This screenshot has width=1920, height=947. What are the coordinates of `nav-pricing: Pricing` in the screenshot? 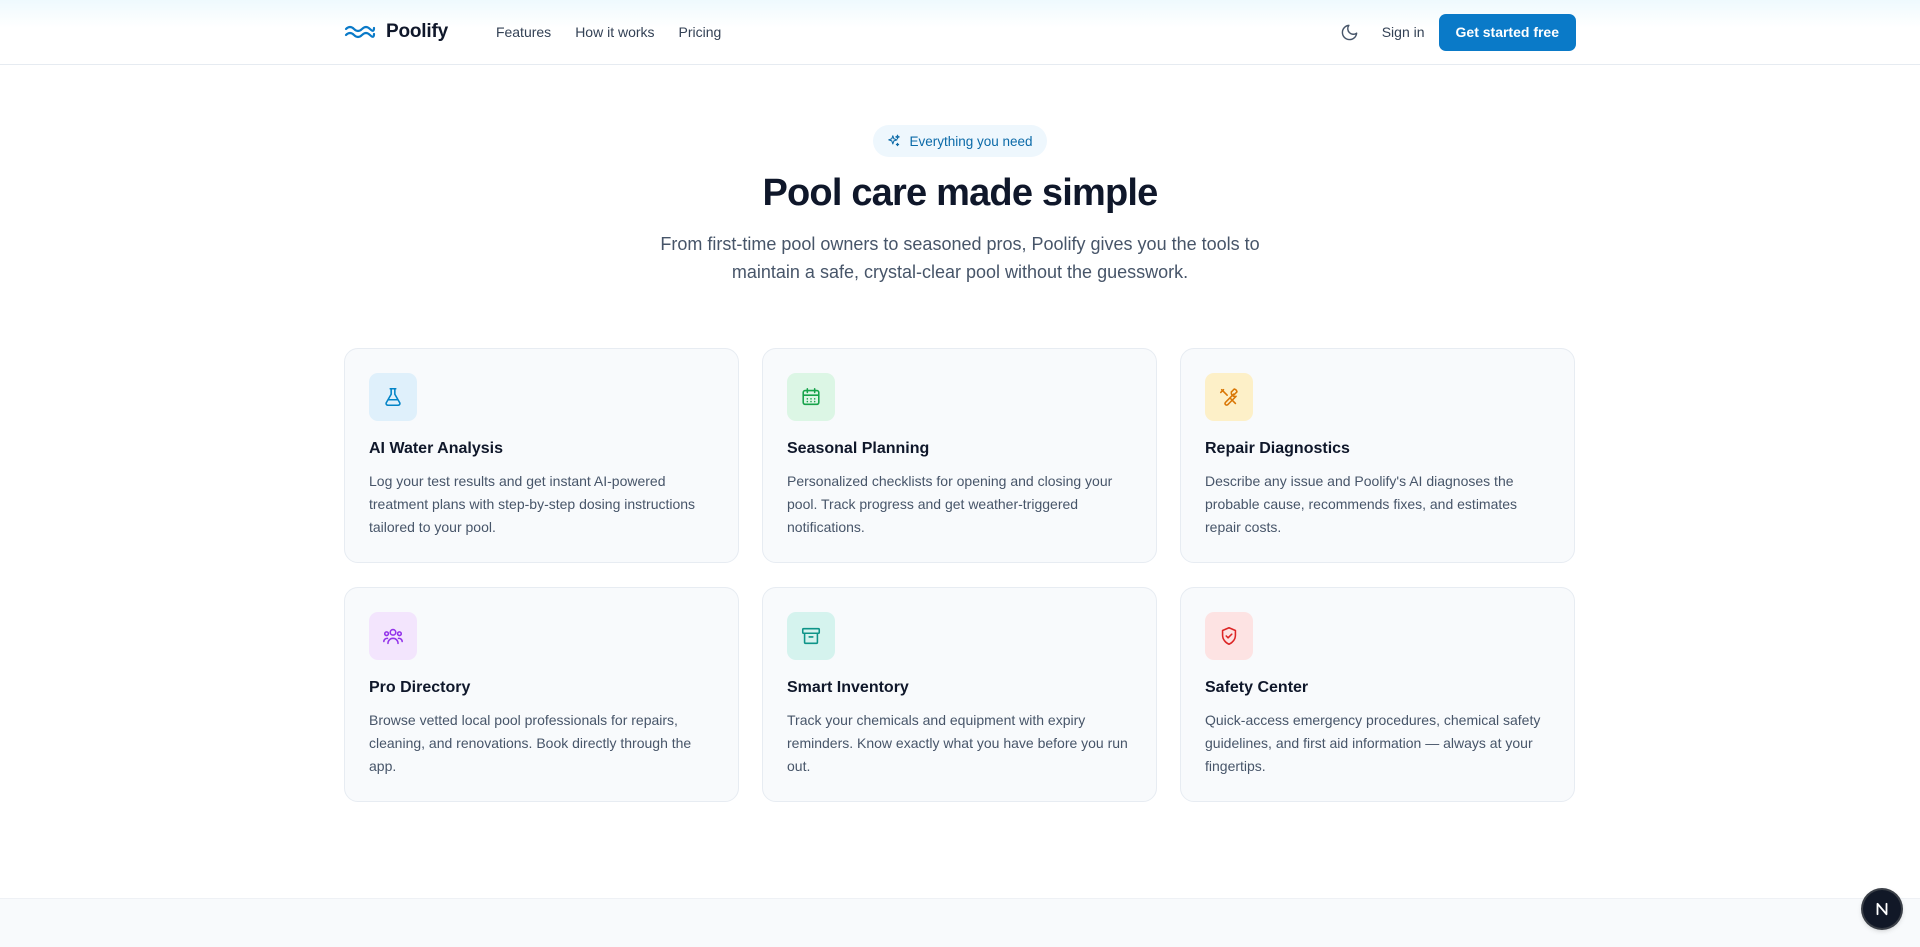 It's located at (700, 32).